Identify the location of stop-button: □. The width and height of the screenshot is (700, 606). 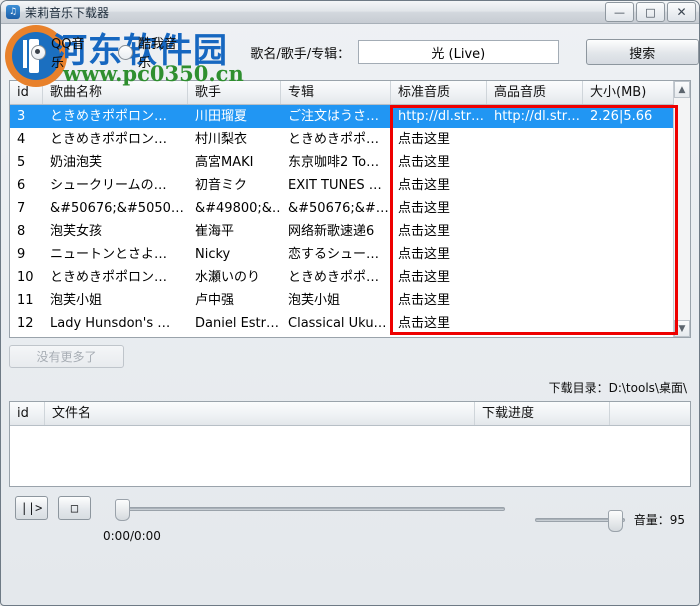
(74, 508).